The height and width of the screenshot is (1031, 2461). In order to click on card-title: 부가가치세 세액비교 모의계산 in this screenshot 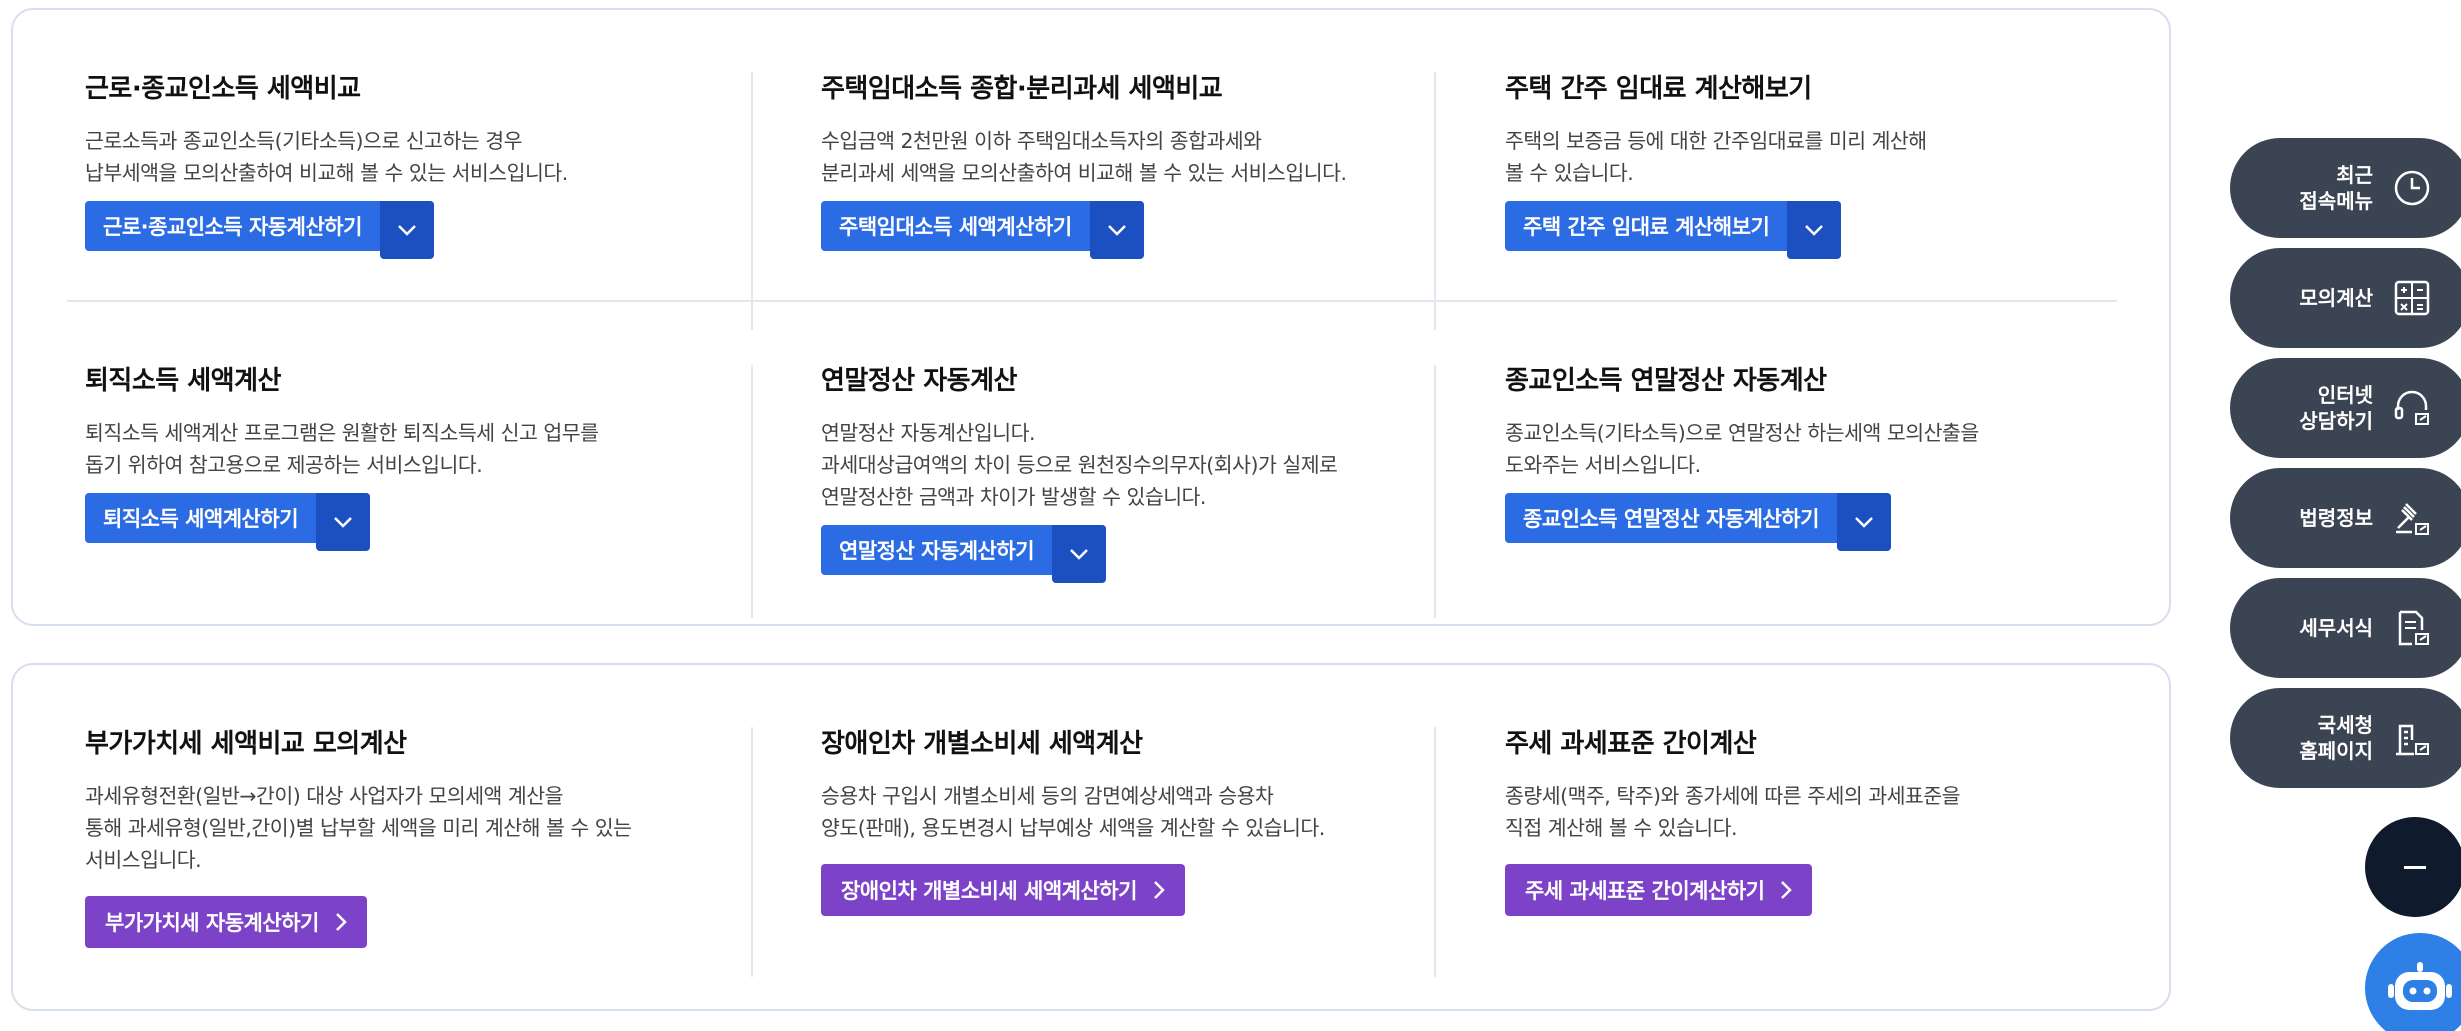, I will do `click(246, 744)`.